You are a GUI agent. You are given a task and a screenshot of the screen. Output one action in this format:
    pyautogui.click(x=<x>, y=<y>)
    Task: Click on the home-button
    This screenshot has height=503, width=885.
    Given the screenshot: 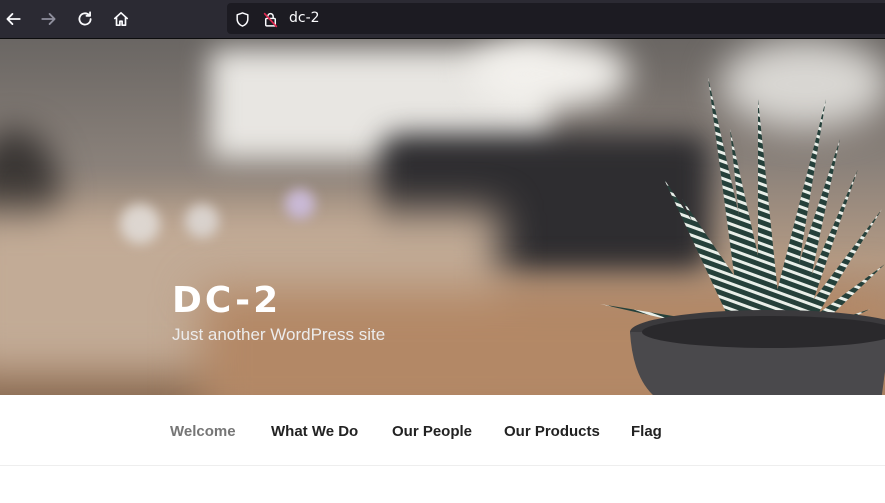 What is the action you would take?
    pyautogui.click(x=121, y=19)
    